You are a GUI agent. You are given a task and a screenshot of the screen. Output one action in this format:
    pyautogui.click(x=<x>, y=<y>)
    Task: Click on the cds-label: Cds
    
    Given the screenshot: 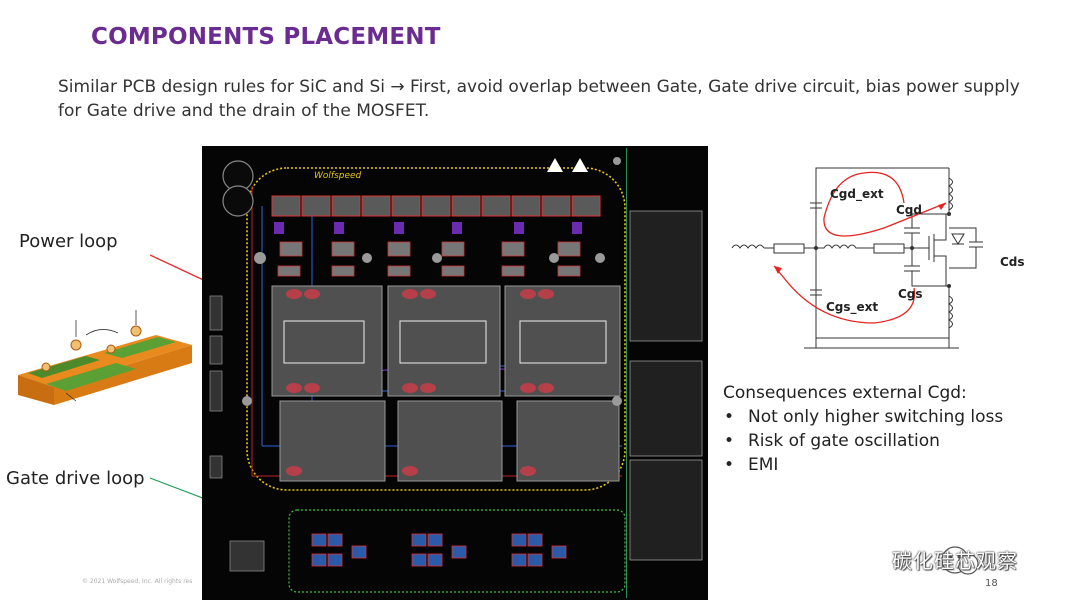 What is the action you would take?
    pyautogui.click(x=1012, y=262)
    